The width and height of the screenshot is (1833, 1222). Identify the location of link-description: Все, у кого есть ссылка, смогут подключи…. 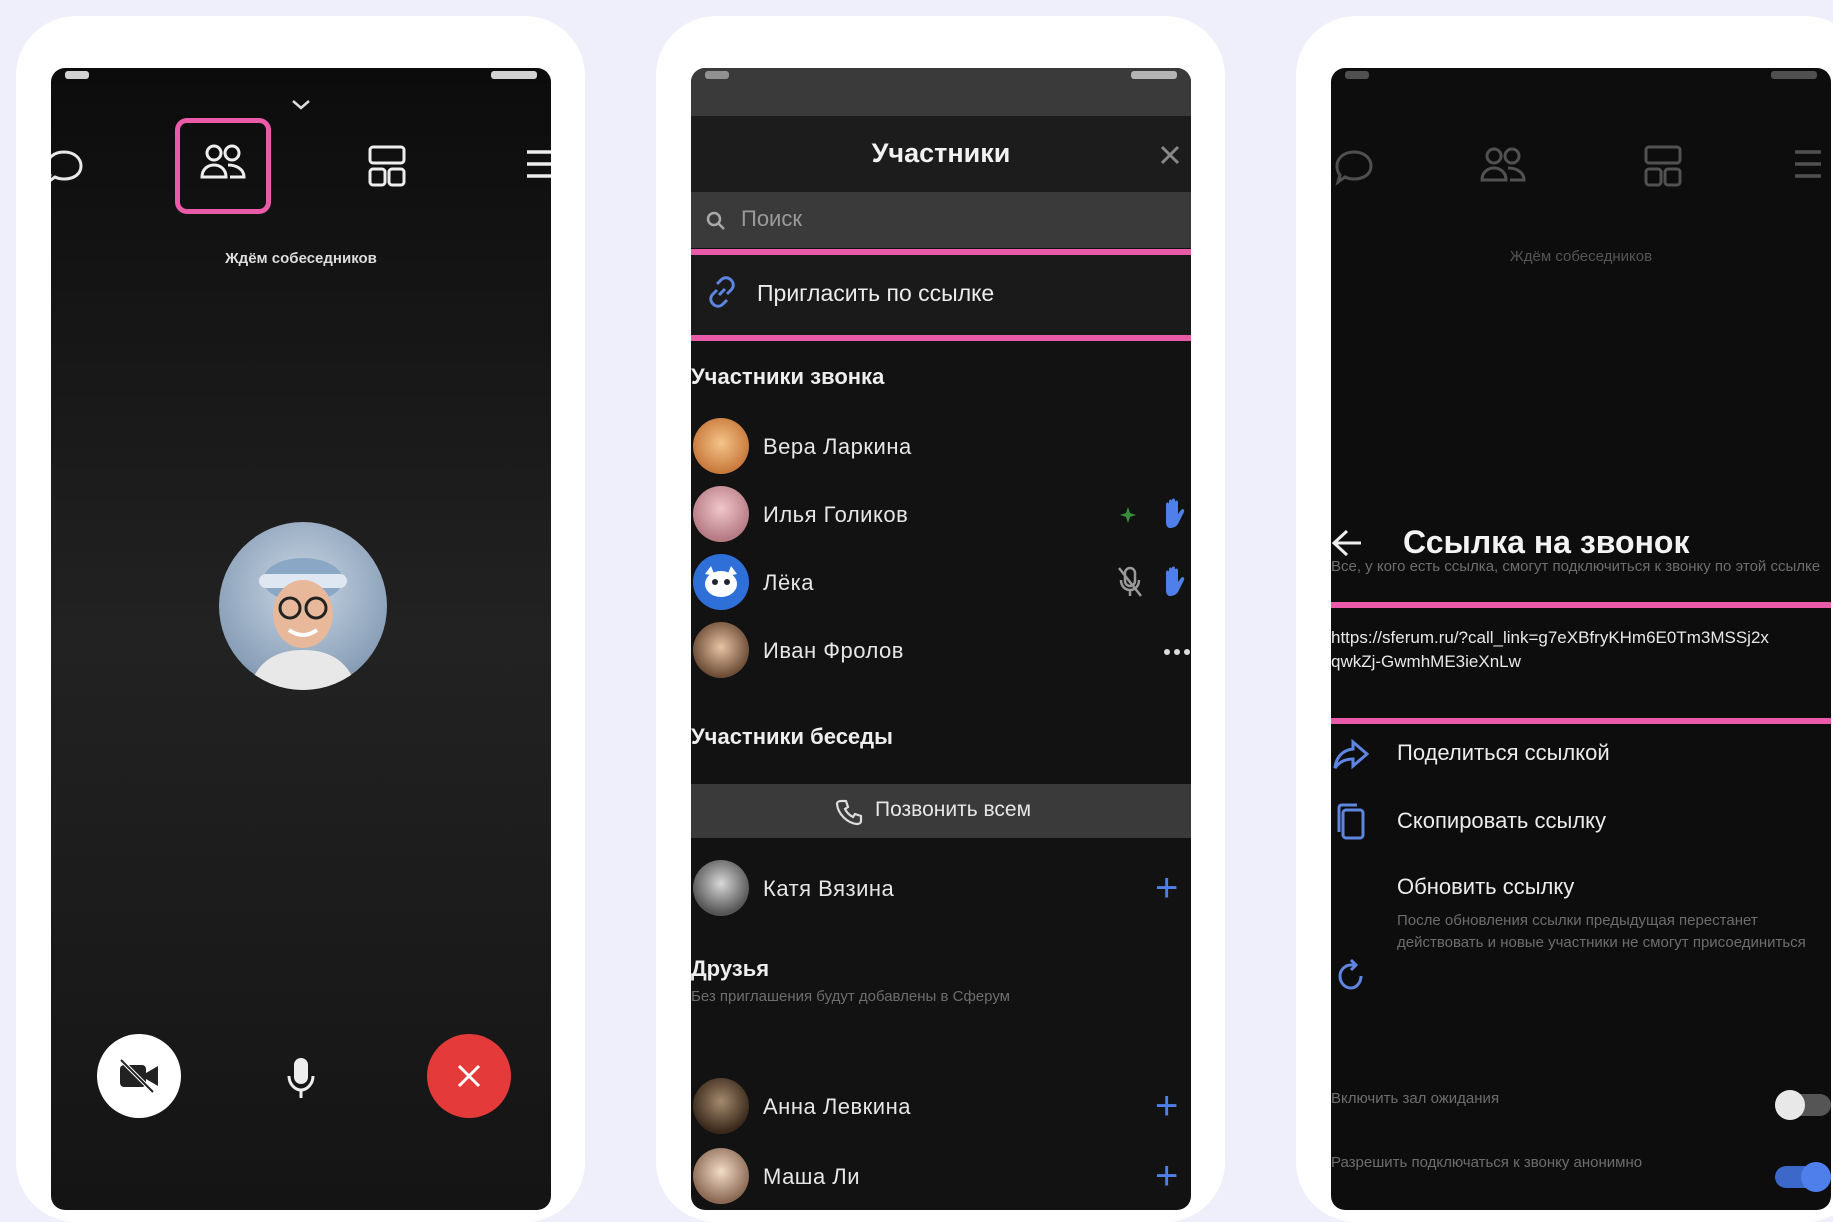
(1576, 566).